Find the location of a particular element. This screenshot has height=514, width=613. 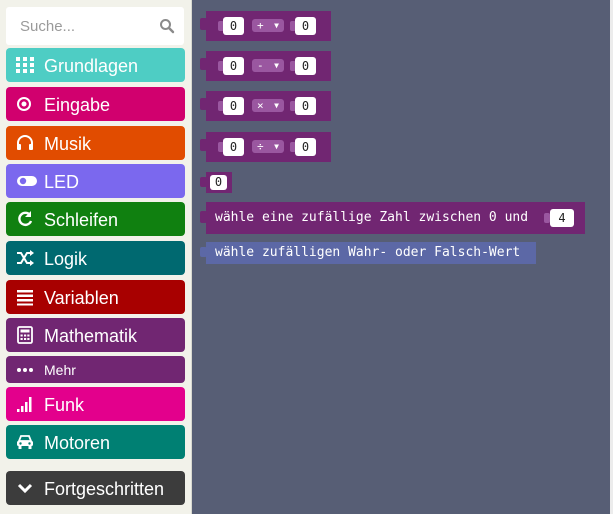

category-label: Logik is located at coordinates (66, 259).